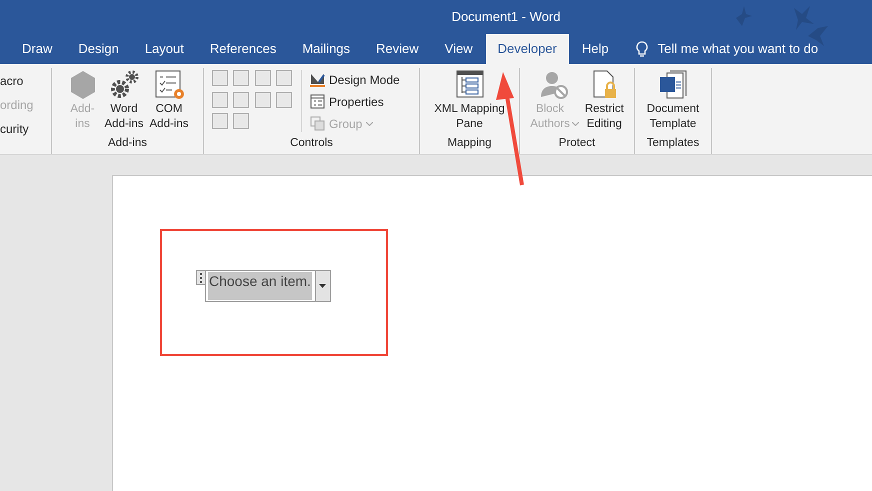 This screenshot has height=491, width=872. Describe the element at coordinates (738, 49) in the screenshot. I see `tell-me-search: Tell me what you want to do` at that location.